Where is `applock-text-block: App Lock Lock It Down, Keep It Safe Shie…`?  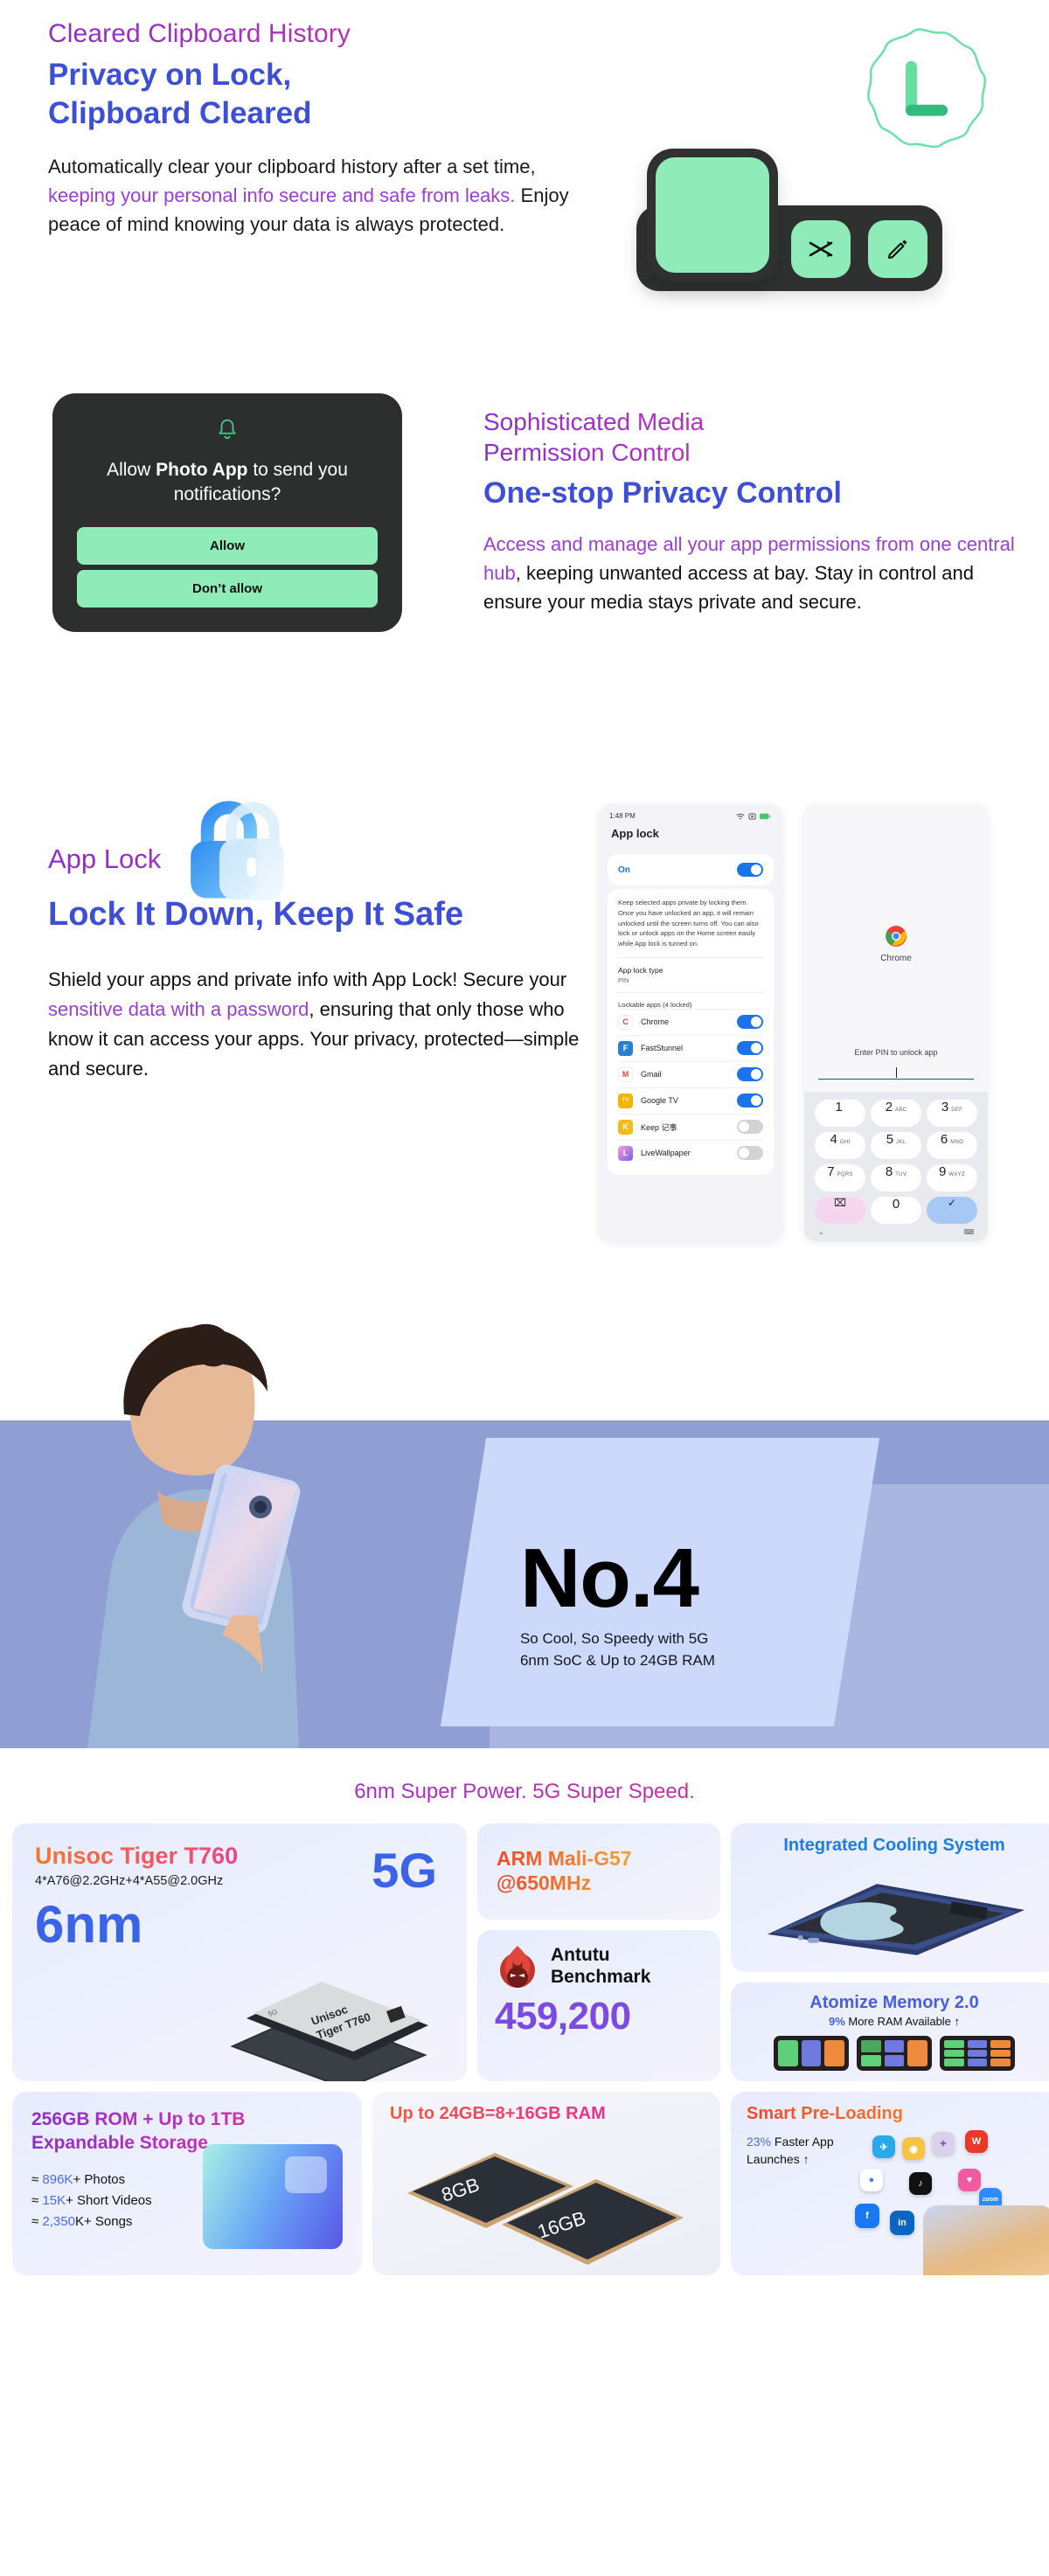
applock-text-block: App Lock Lock It Down, Keep It Safe Shie… is located at coordinates (319, 964).